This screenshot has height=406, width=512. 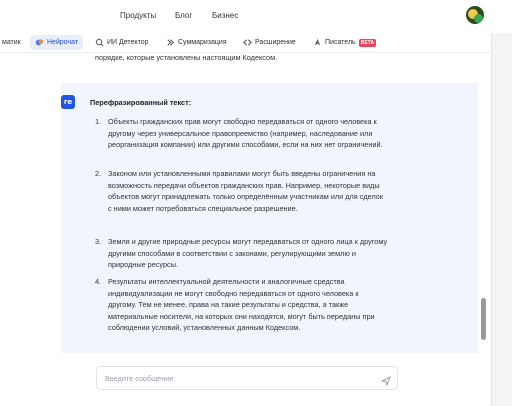 I want to click on message-composer, so click(x=247, y=378).